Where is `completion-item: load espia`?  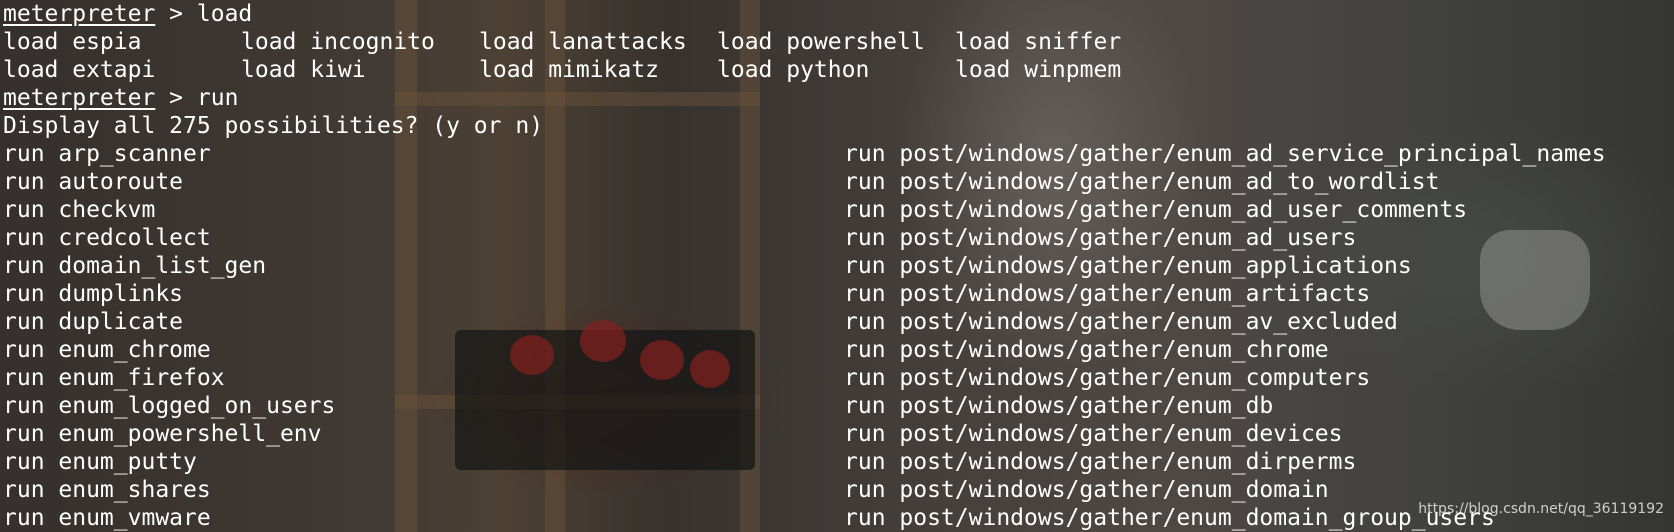
completion-item: load espia is located at coordinates (72, 42).